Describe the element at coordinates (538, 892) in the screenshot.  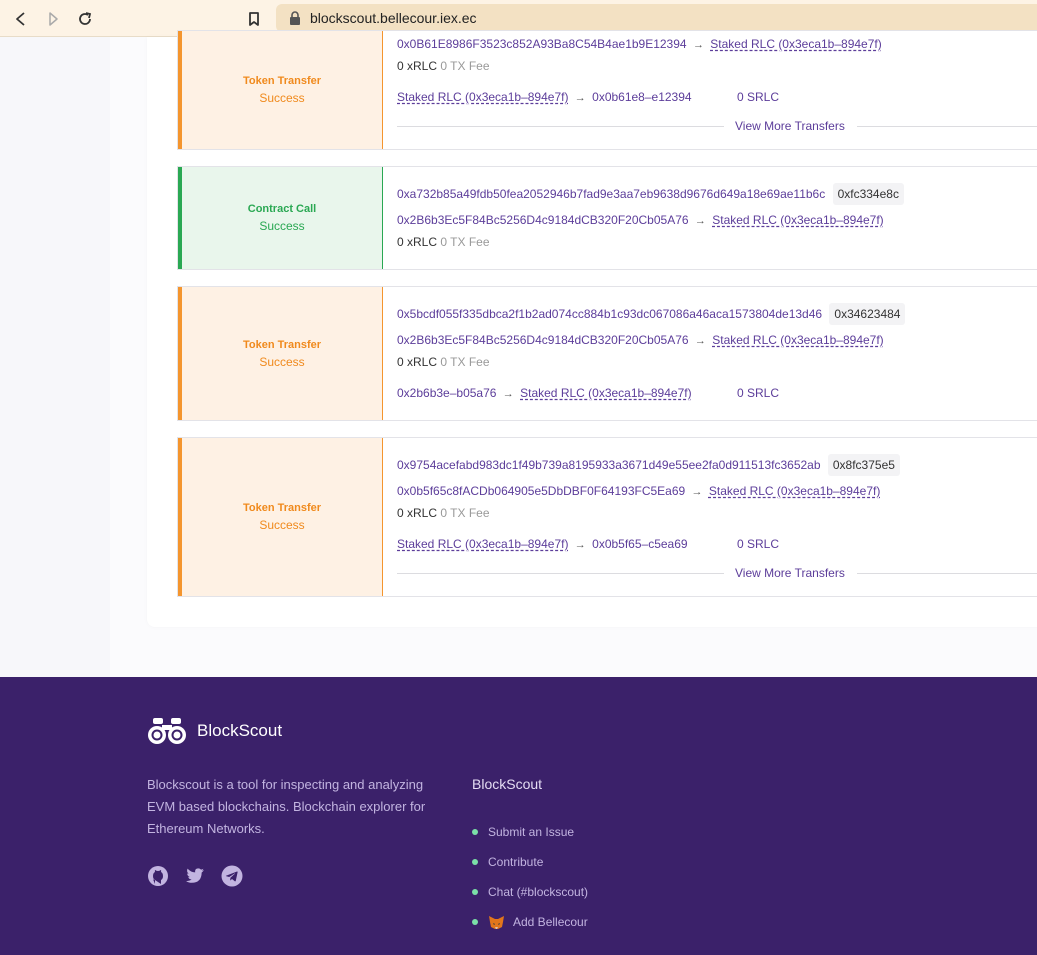
I see `footer-link-label: Chat (#blockscout)` at that location.